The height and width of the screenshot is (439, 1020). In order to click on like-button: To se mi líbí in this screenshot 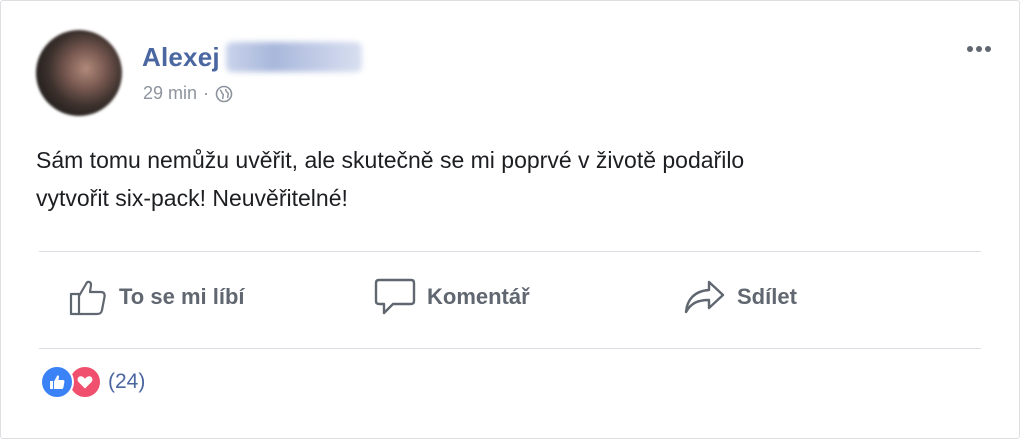, I will do `click(156, 297)`.